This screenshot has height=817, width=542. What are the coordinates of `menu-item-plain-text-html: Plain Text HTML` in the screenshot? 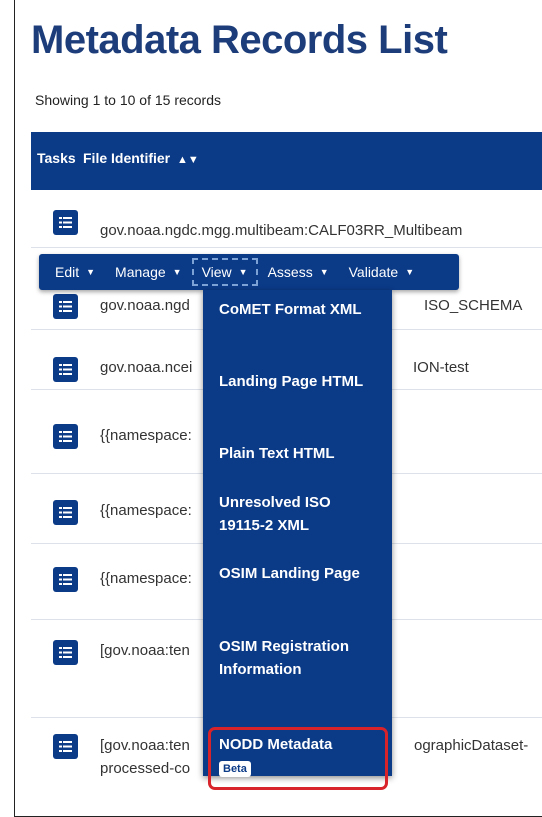 It's located at (299, 453).